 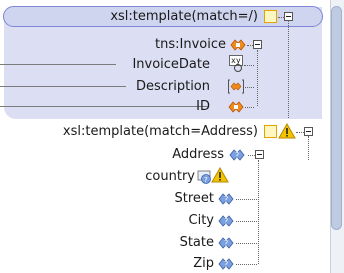 I want to click on tree-row-template-root: xsl:template(match=/), so click(x=165, y=17).